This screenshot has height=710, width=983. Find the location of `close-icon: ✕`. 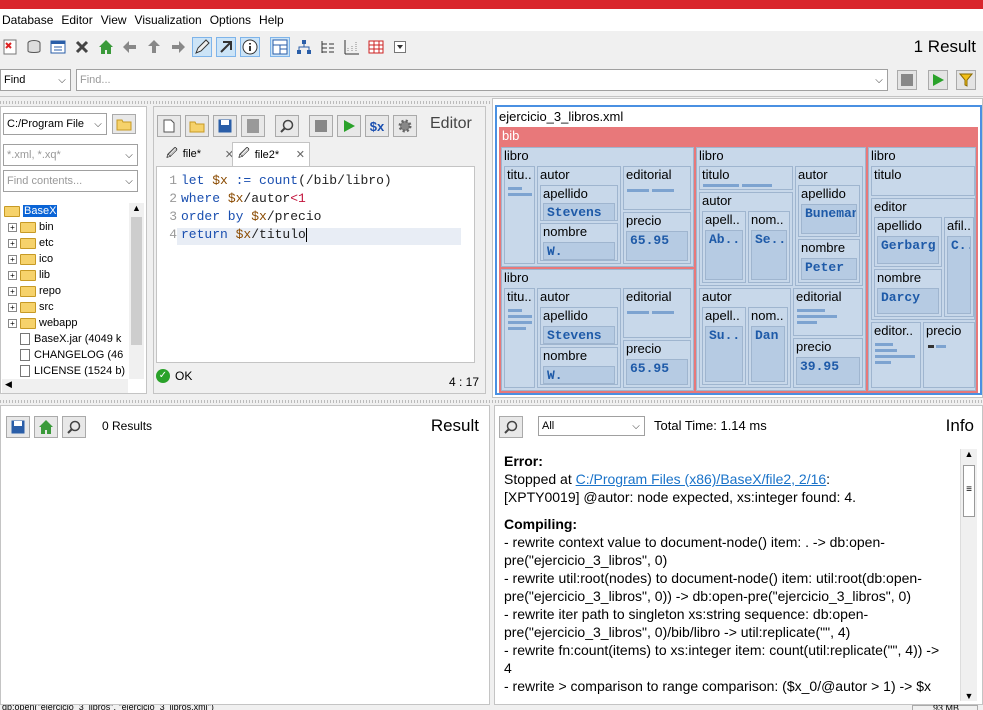

close-icon: ✕ is located at coordinates (300, 154).